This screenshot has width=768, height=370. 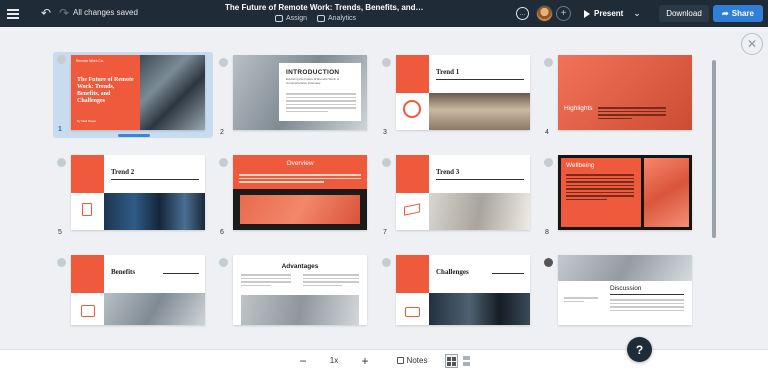 What do you see at coordinates (544, 13) in the screenshot?
I see `avatar` at bounding box center [544, 13].